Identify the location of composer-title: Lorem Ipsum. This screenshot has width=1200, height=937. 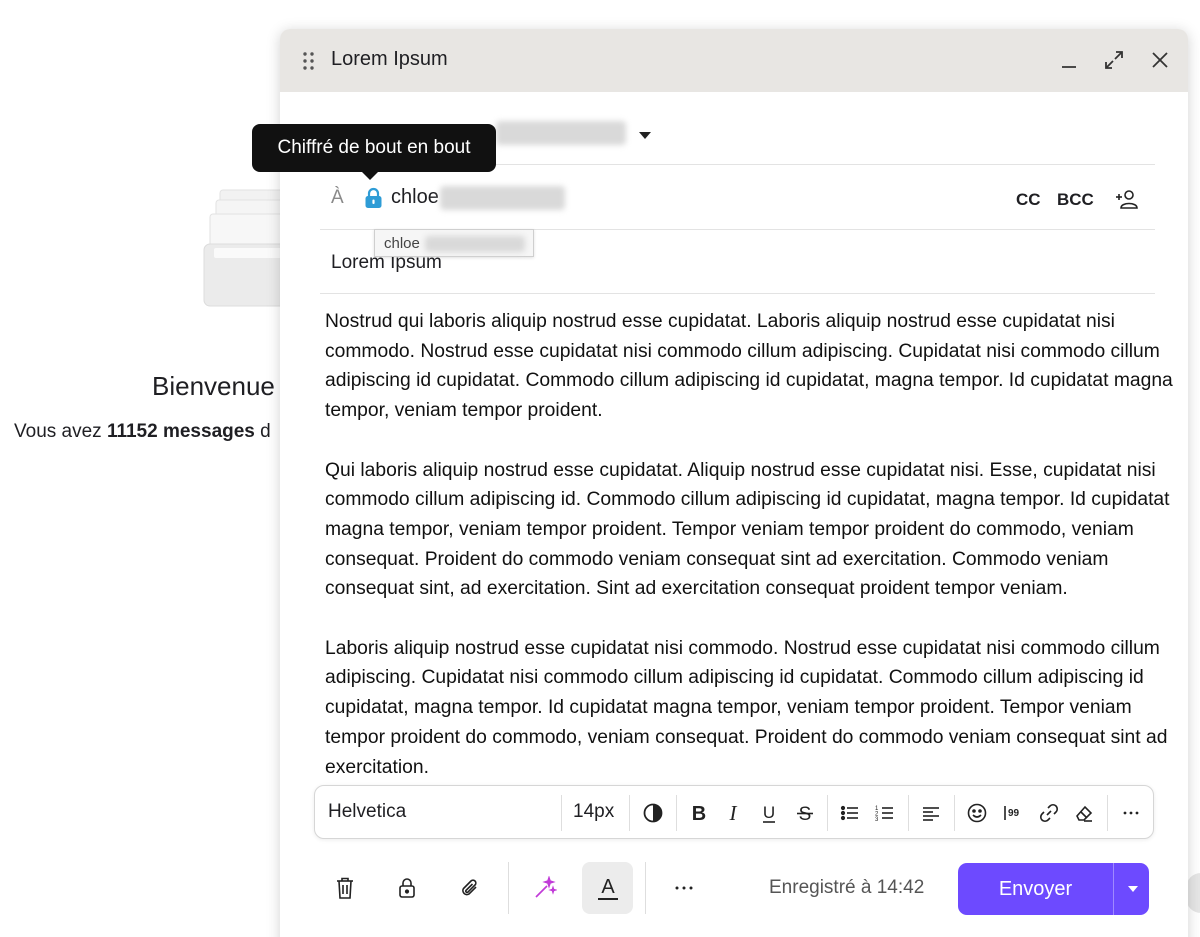
(389, 59).